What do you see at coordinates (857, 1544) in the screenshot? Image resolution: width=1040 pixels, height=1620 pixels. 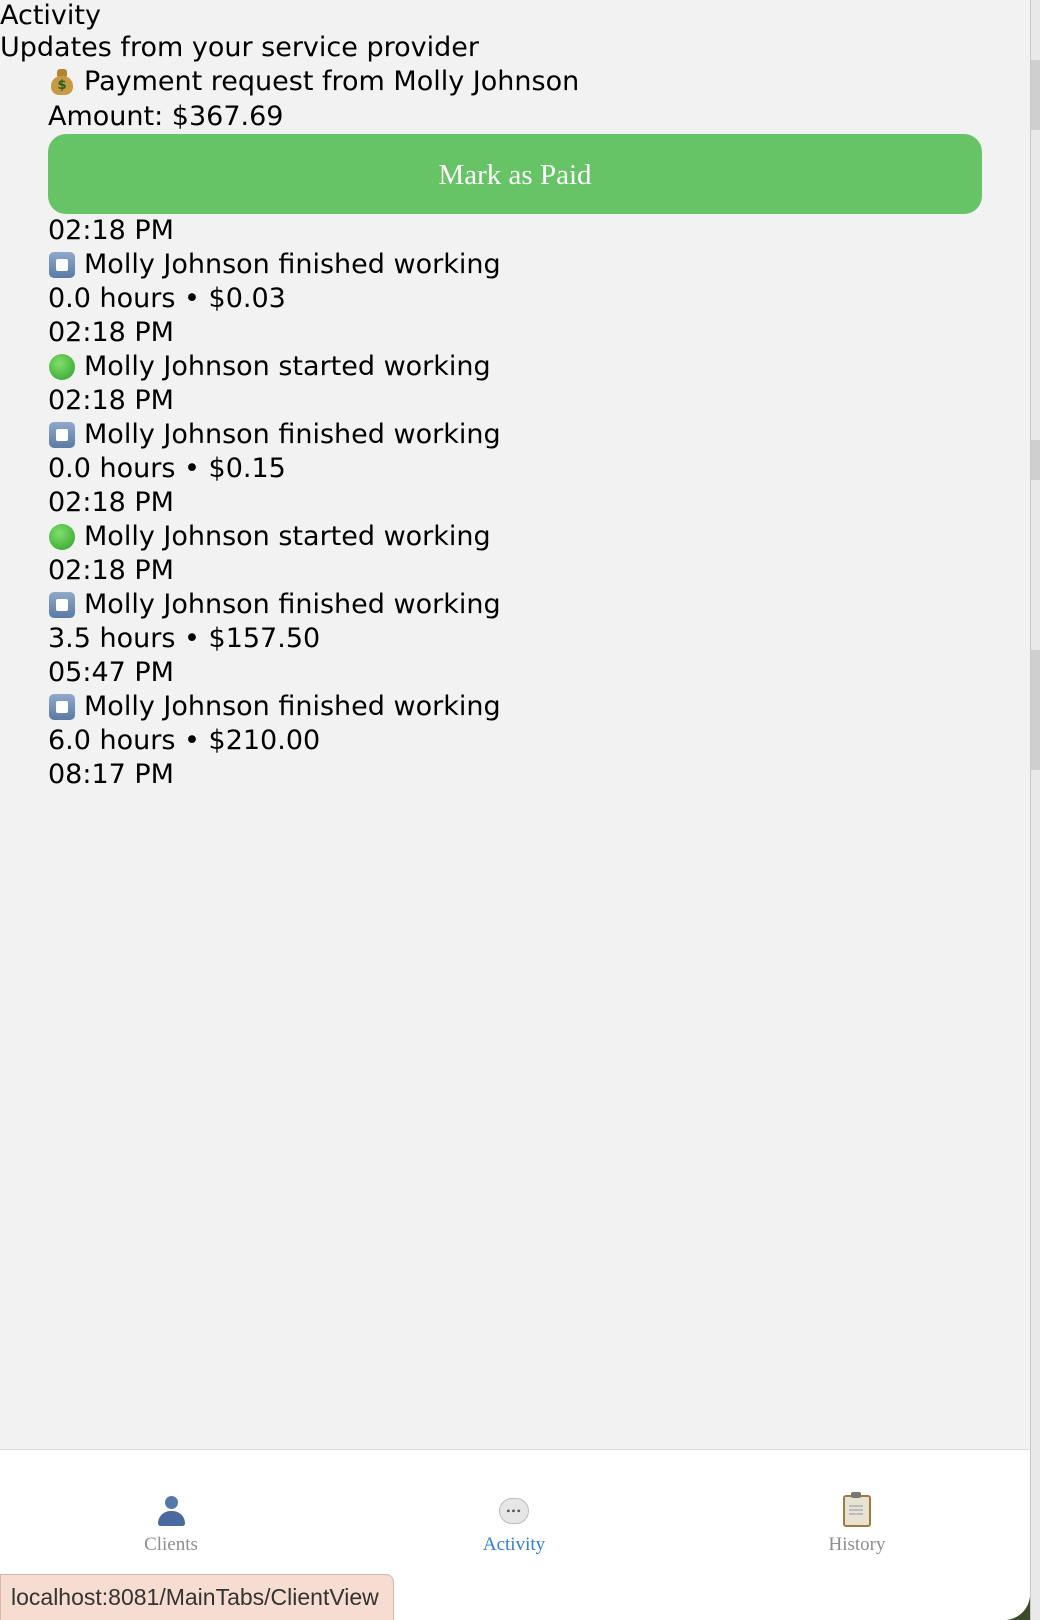 I see `tab-label: History` at bounding box center [857, 1544].